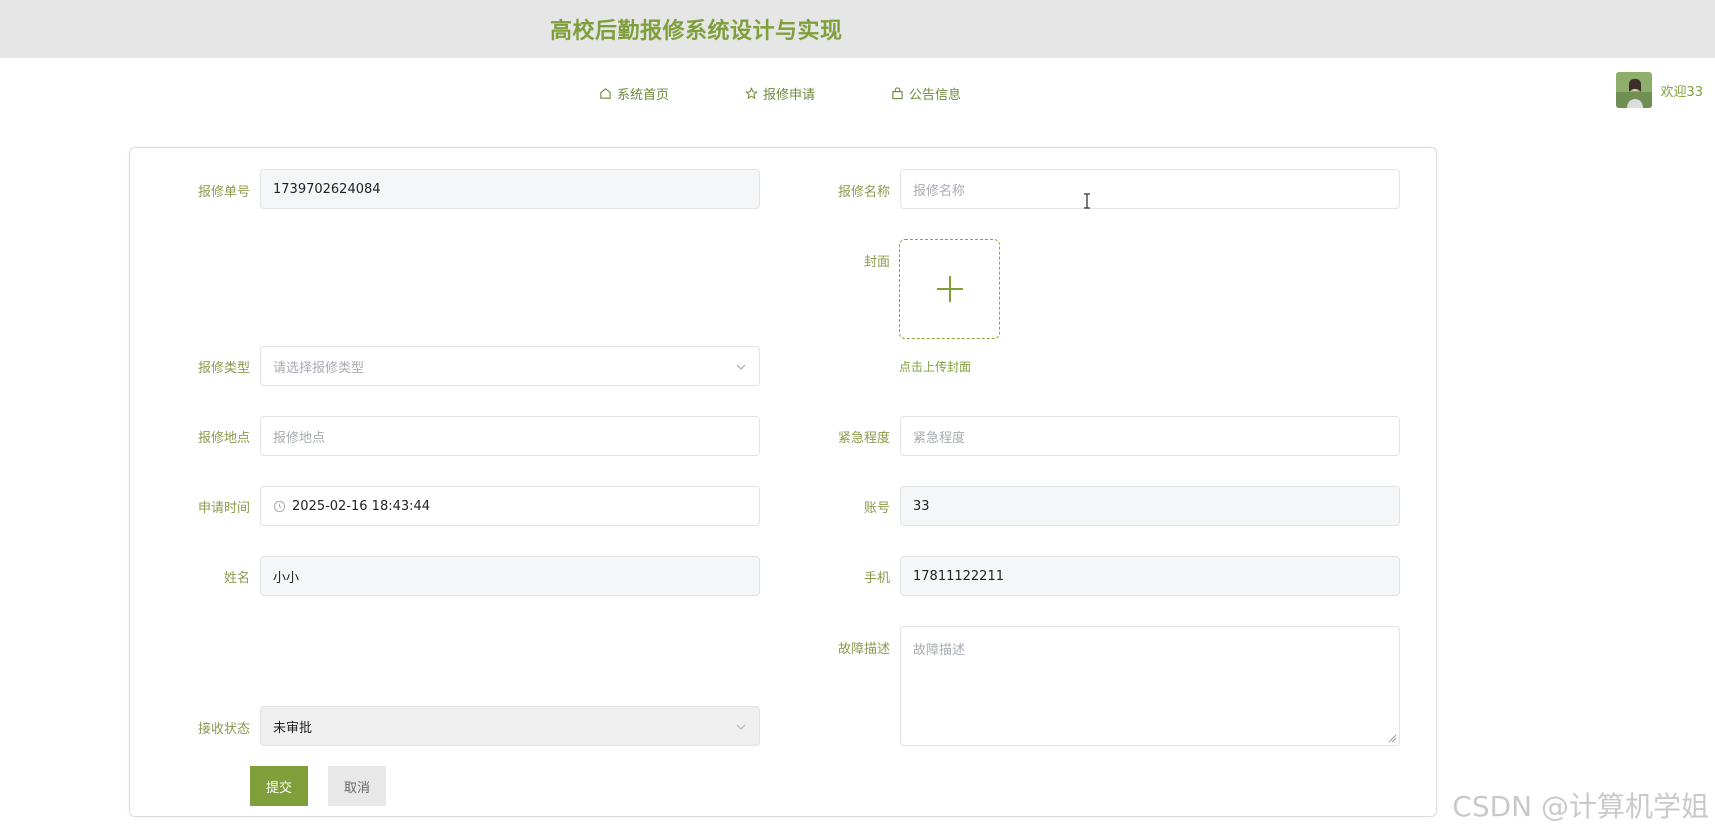  I want to click on star-icon, so click(751, 93).